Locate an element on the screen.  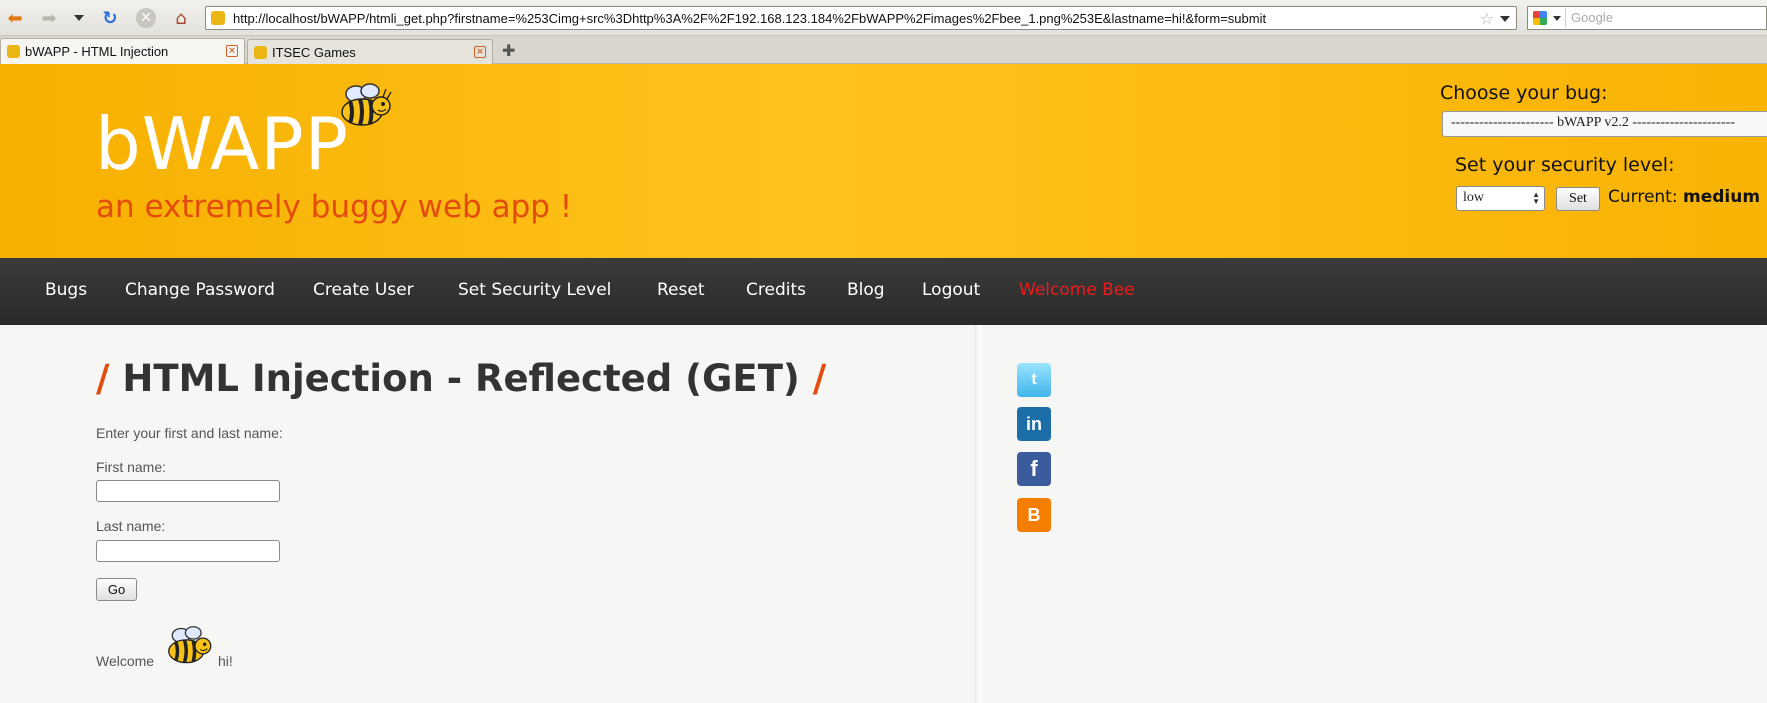
security-level-select: low ▲ ▼ is located at coordinates (1500, 198).